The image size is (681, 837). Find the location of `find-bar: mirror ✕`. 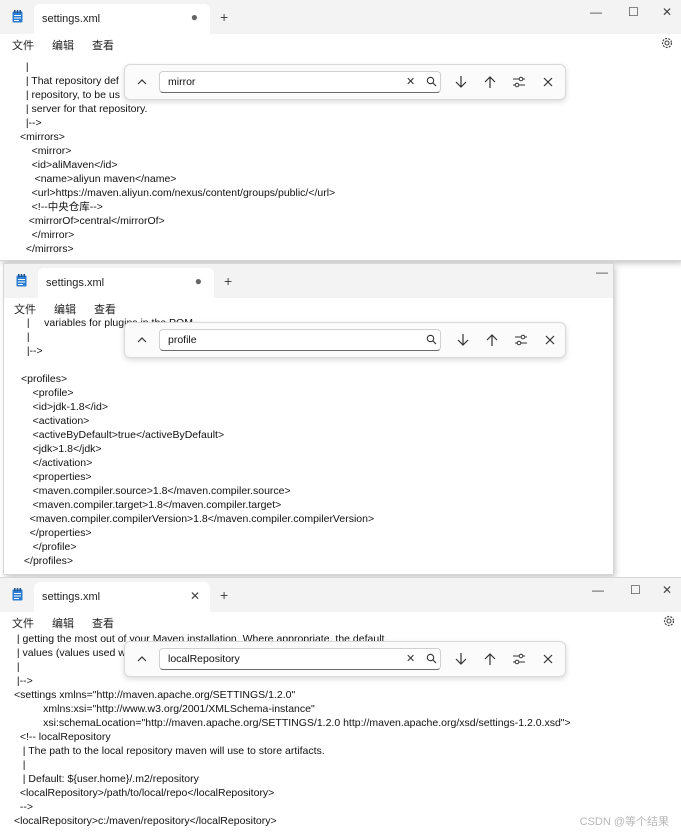

find-bar: mirror ✕ is located at coordinates (345, 82).